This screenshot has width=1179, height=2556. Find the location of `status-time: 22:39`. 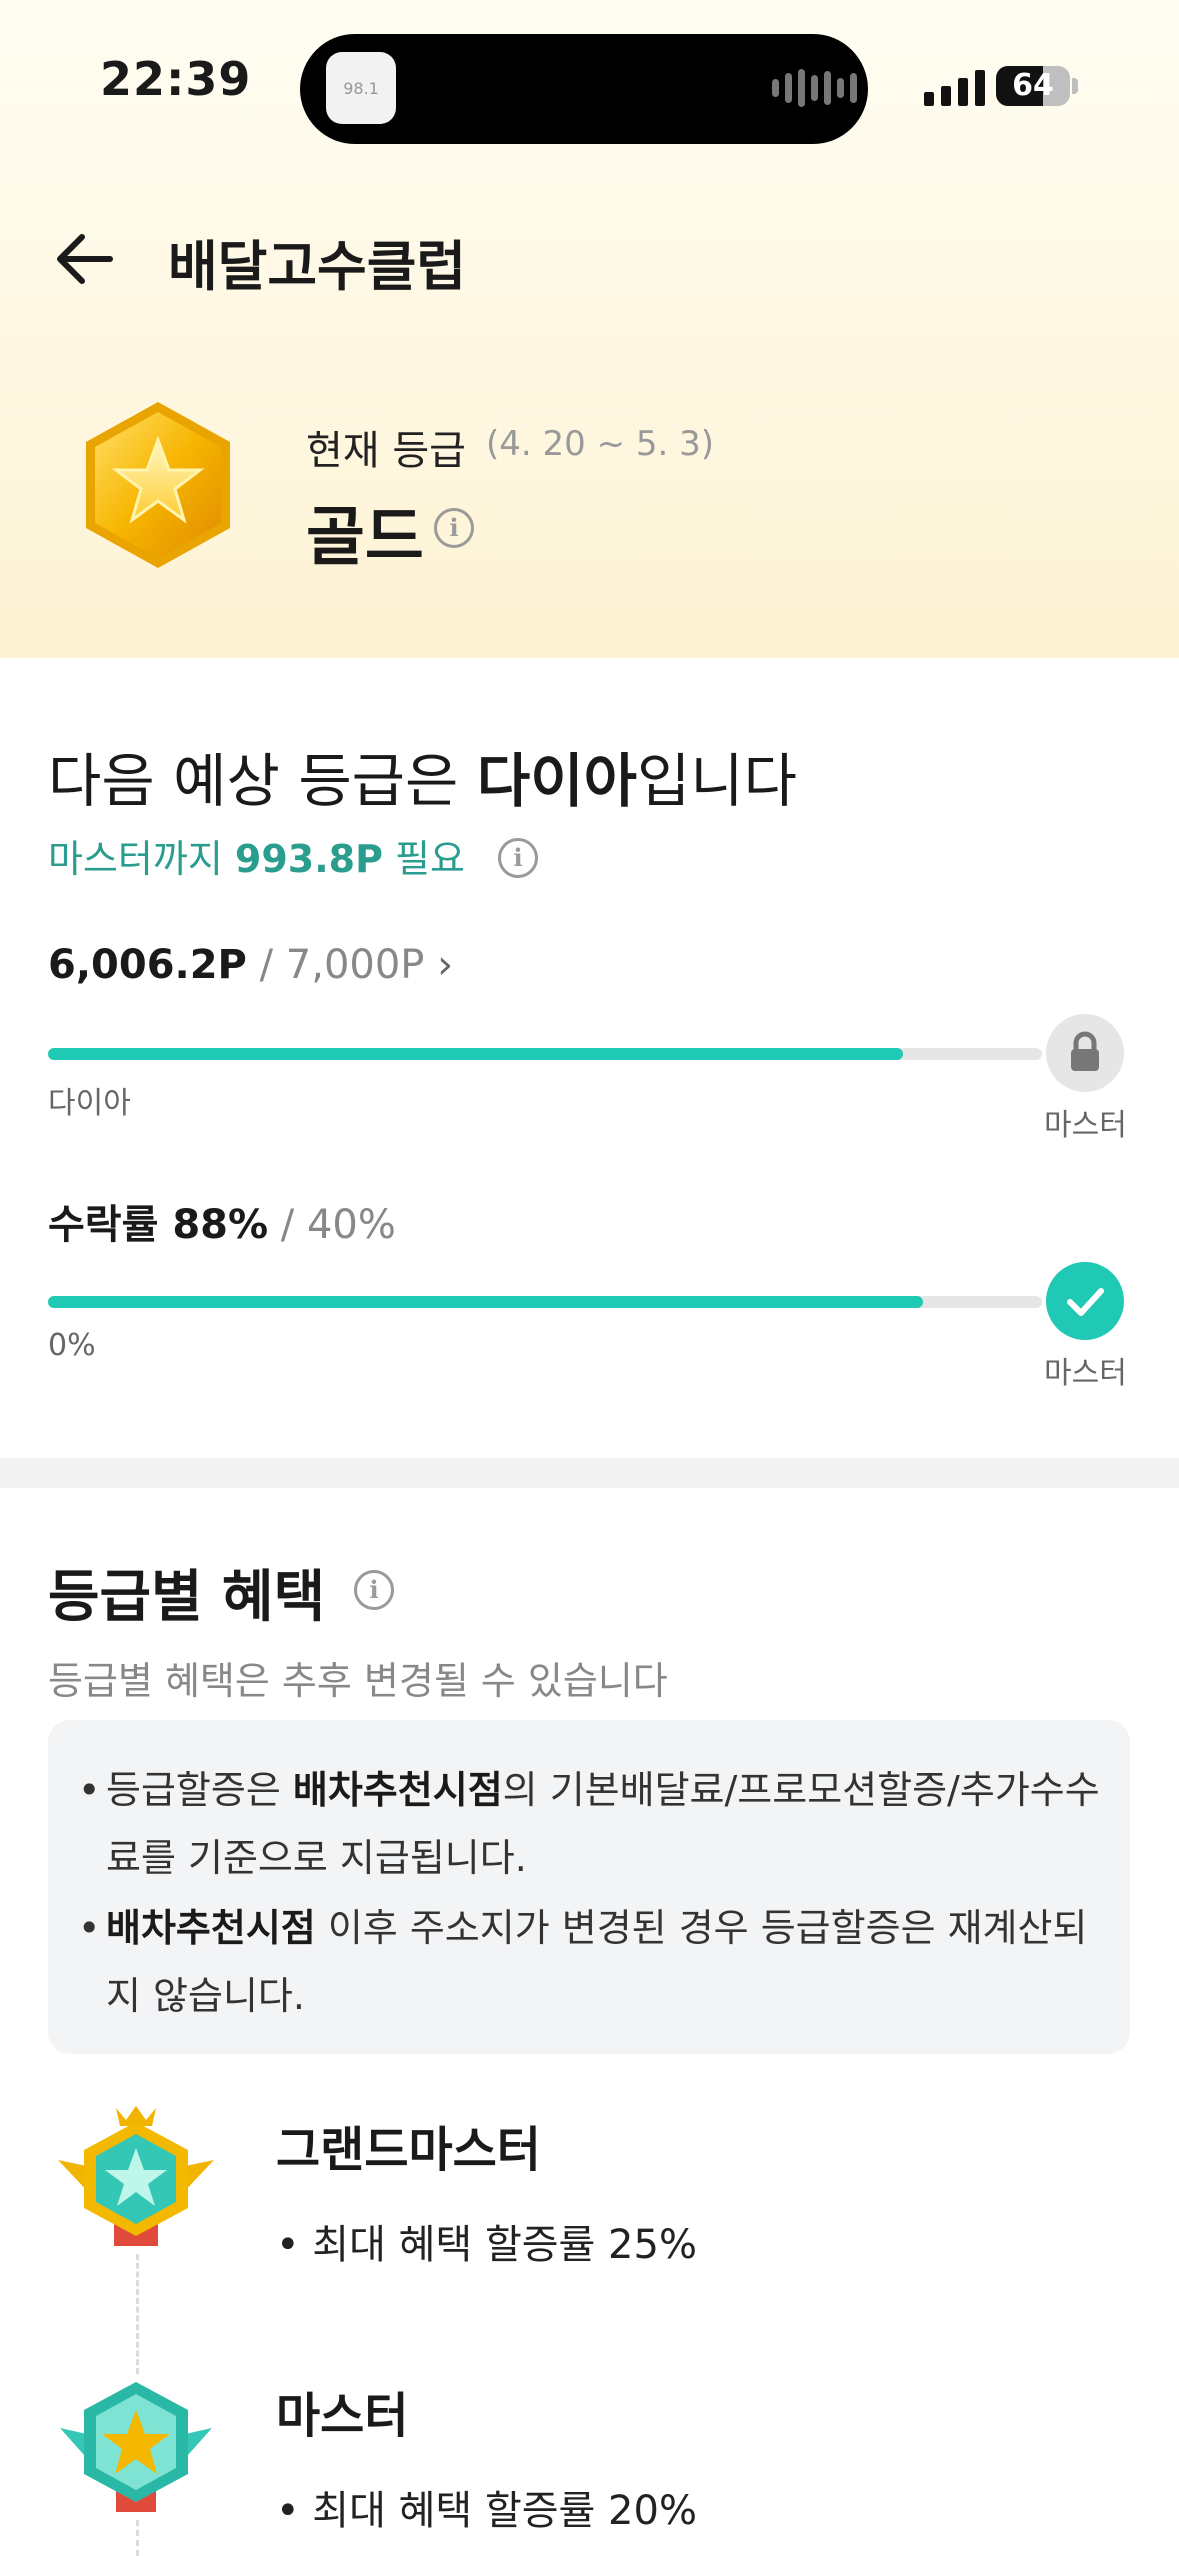

status-time: 22:39 is located at coordinates (176, 79).